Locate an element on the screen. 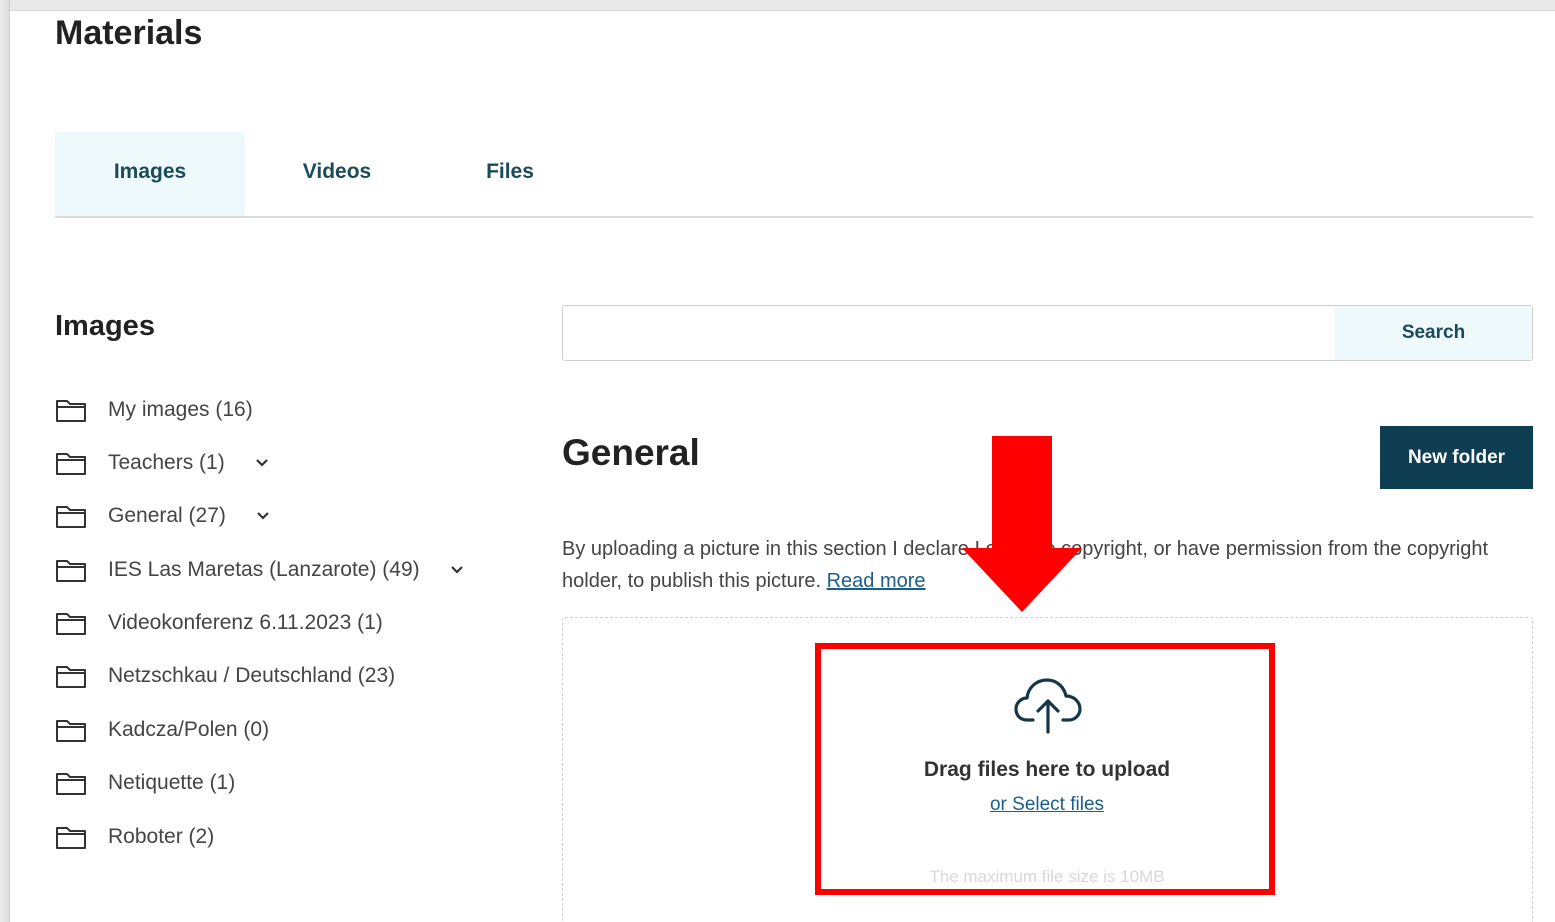  tab-images: Images is located at coordinates (150, 174).